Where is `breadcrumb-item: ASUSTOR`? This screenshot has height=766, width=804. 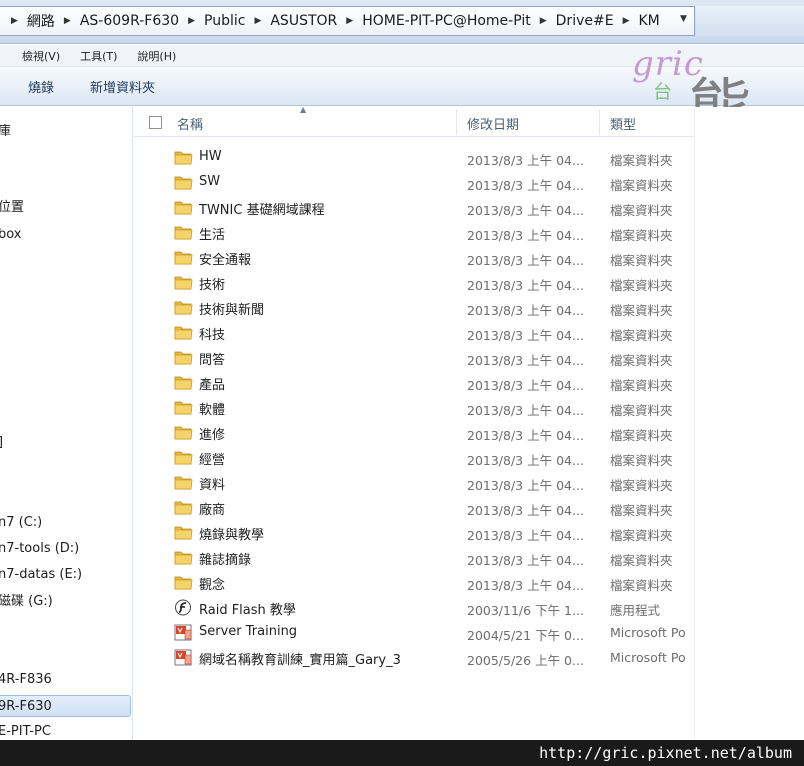
breadcrumb-item: ASUSTOR is located at coordinates (303, 21).